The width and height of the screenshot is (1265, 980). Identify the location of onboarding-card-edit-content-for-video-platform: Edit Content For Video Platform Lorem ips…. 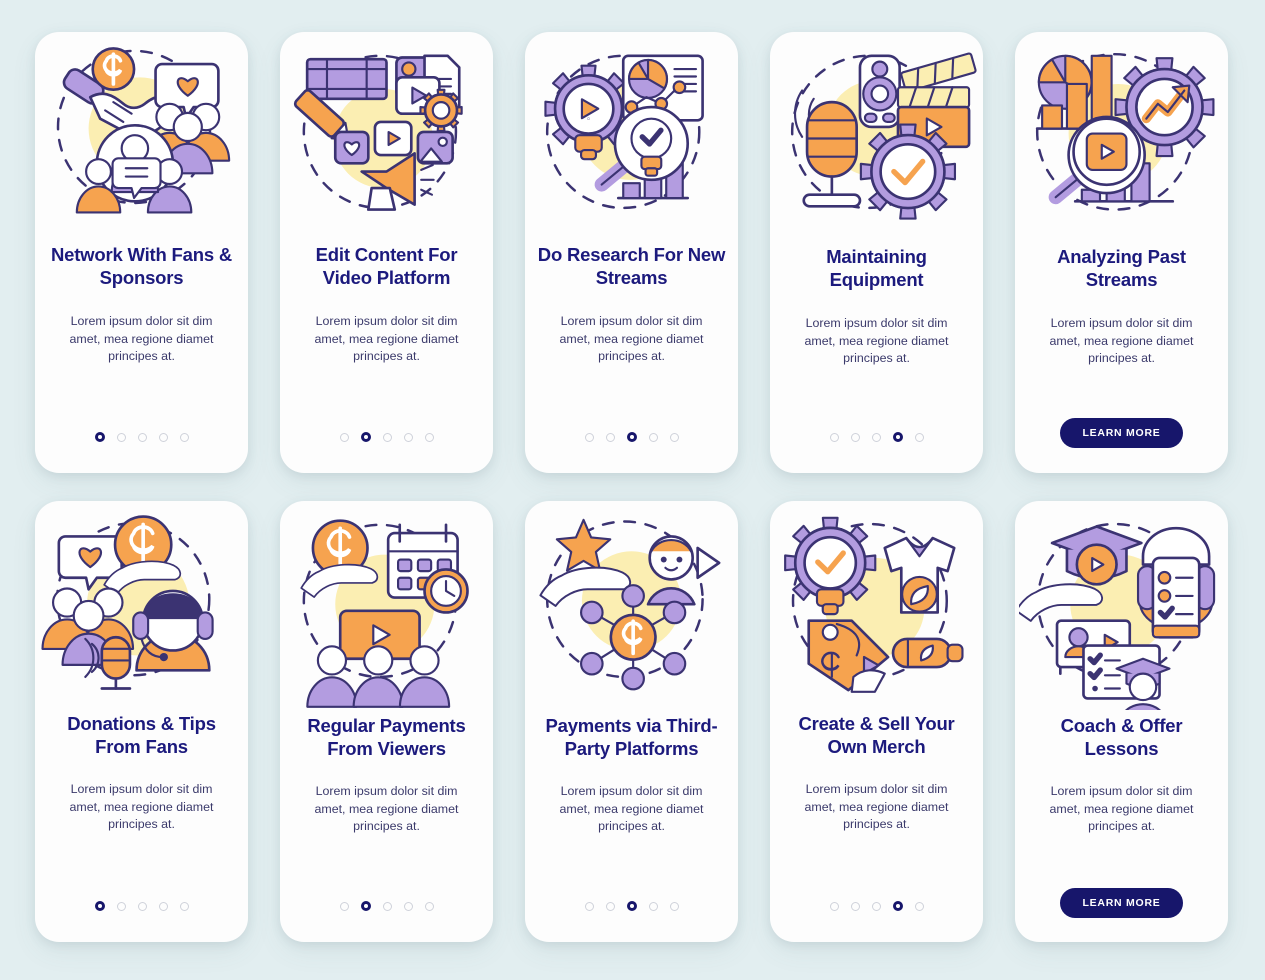
(386, 252).